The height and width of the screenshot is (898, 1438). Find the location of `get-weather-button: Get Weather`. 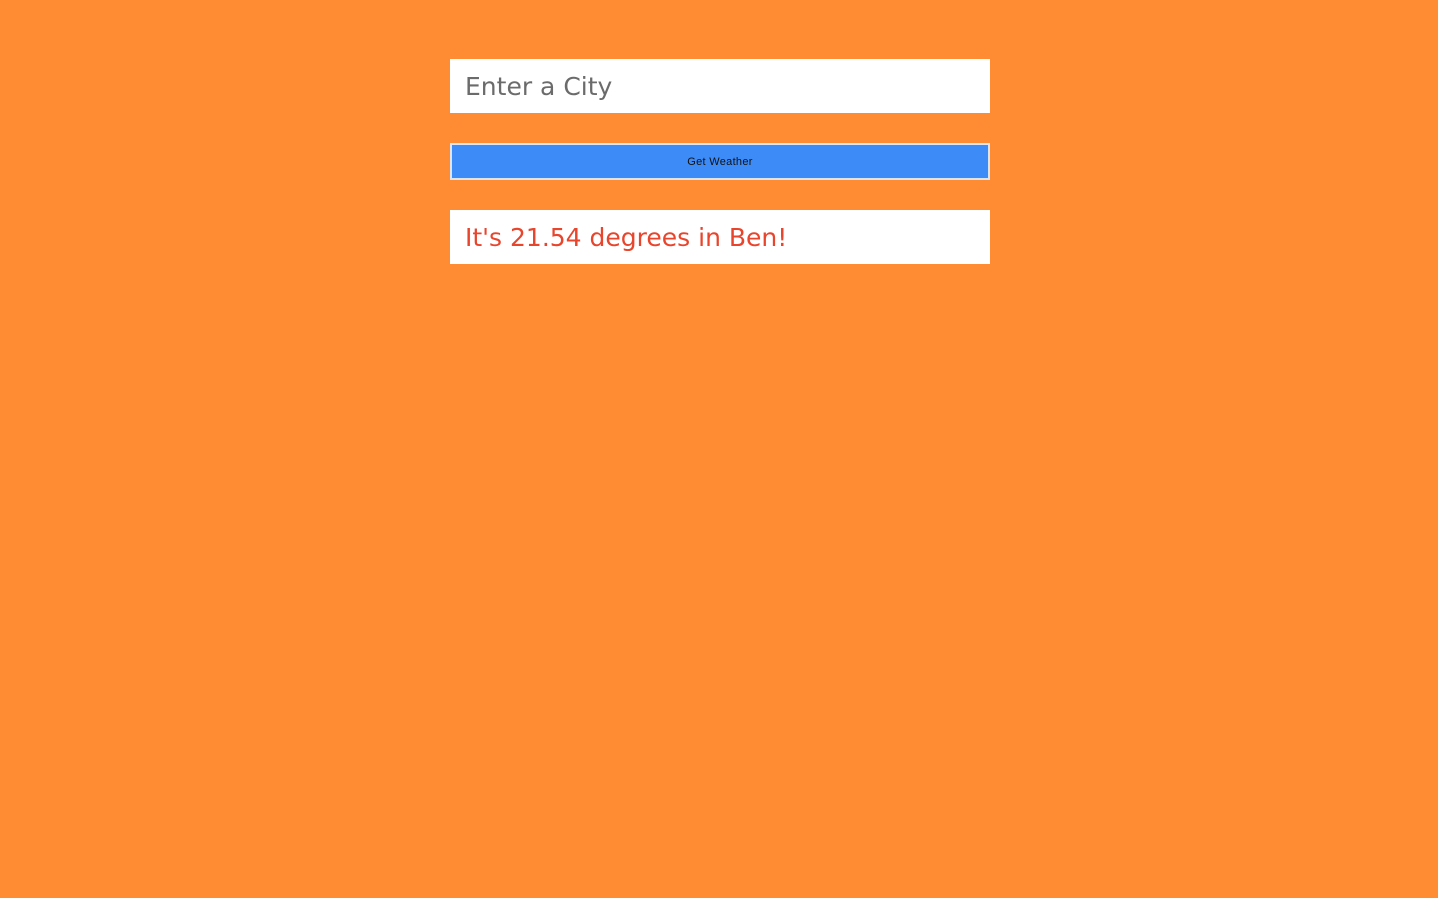

get-weather-button: Get Weather is located at coordinates (720, 161).